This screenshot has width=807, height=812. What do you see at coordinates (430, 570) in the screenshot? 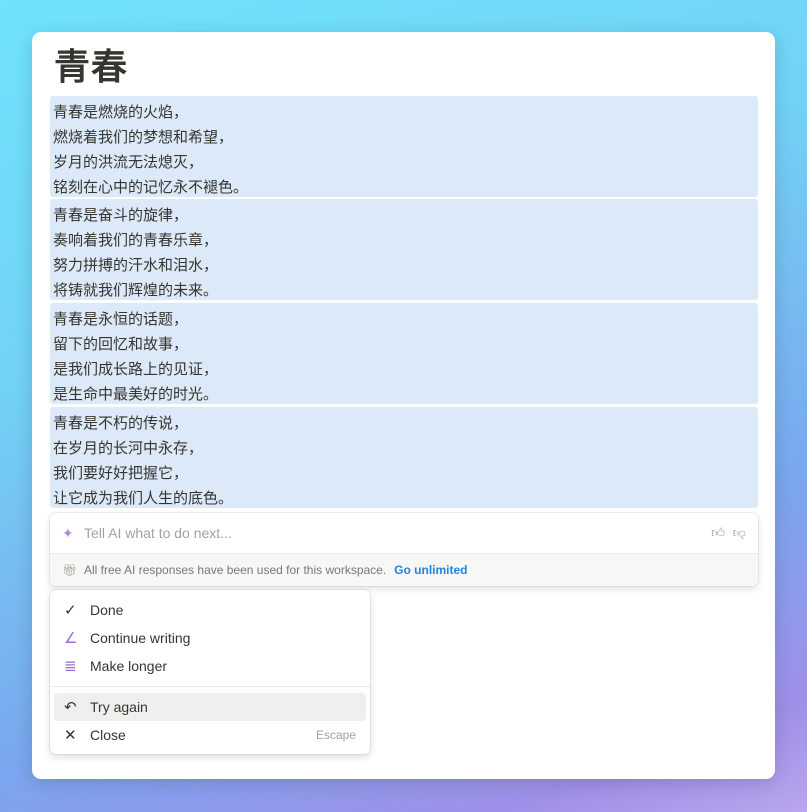
I see `go-unlimited-link: Go unlimited` at bounding box center [430, 570].